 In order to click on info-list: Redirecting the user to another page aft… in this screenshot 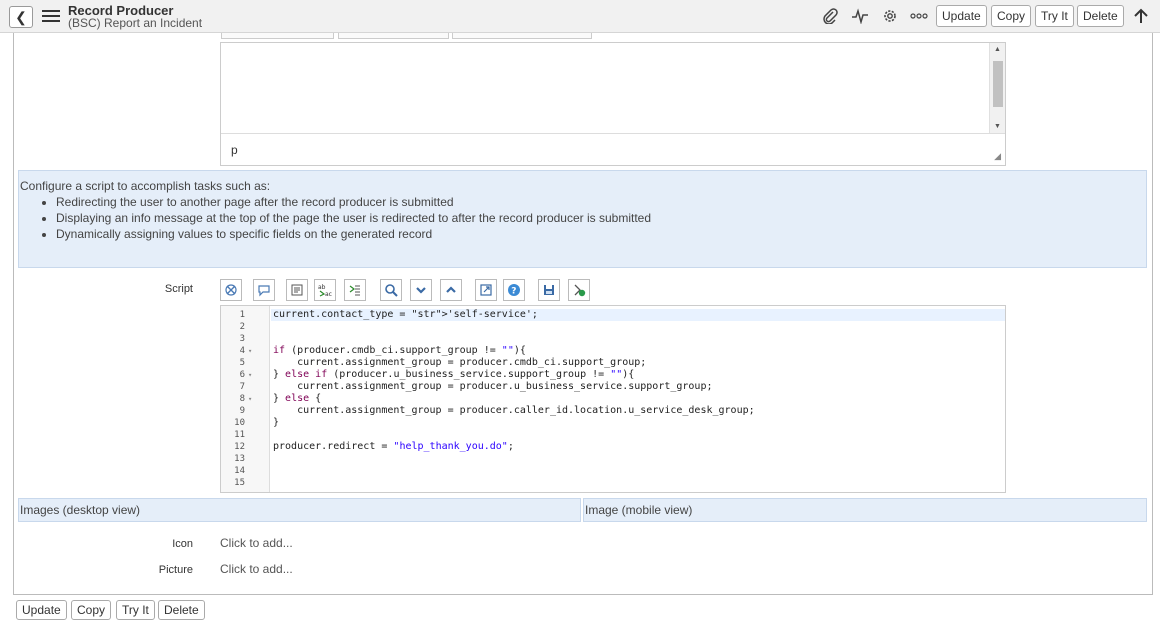, I will do `click(600, 218)`.